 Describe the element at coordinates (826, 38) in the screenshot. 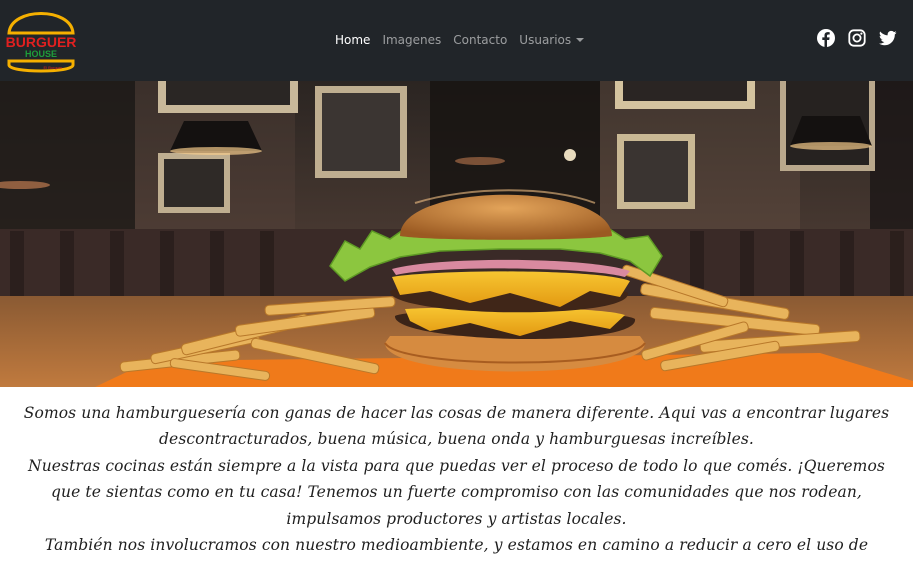

I see `facebook-icon` at that location.